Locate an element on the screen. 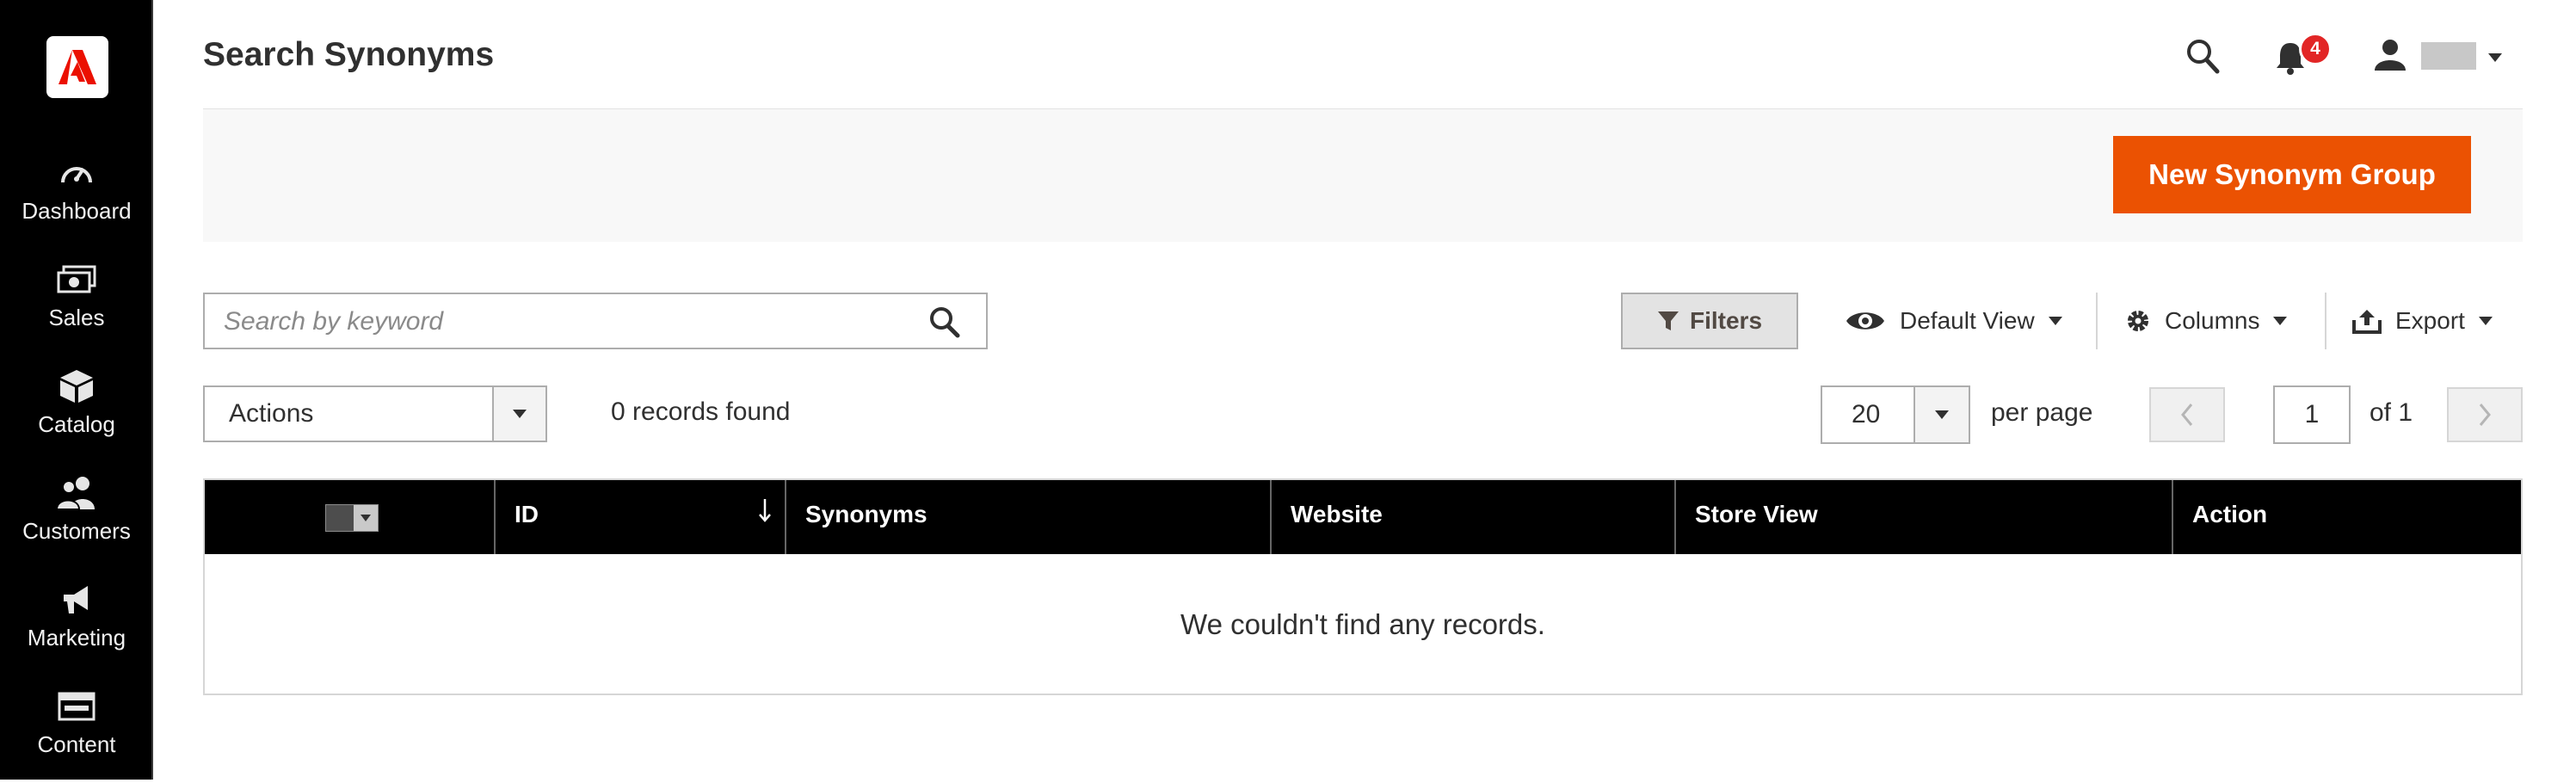 This screenshot has width=2576, height=783. export-upload-icon is located at coordinates (2367, 322).